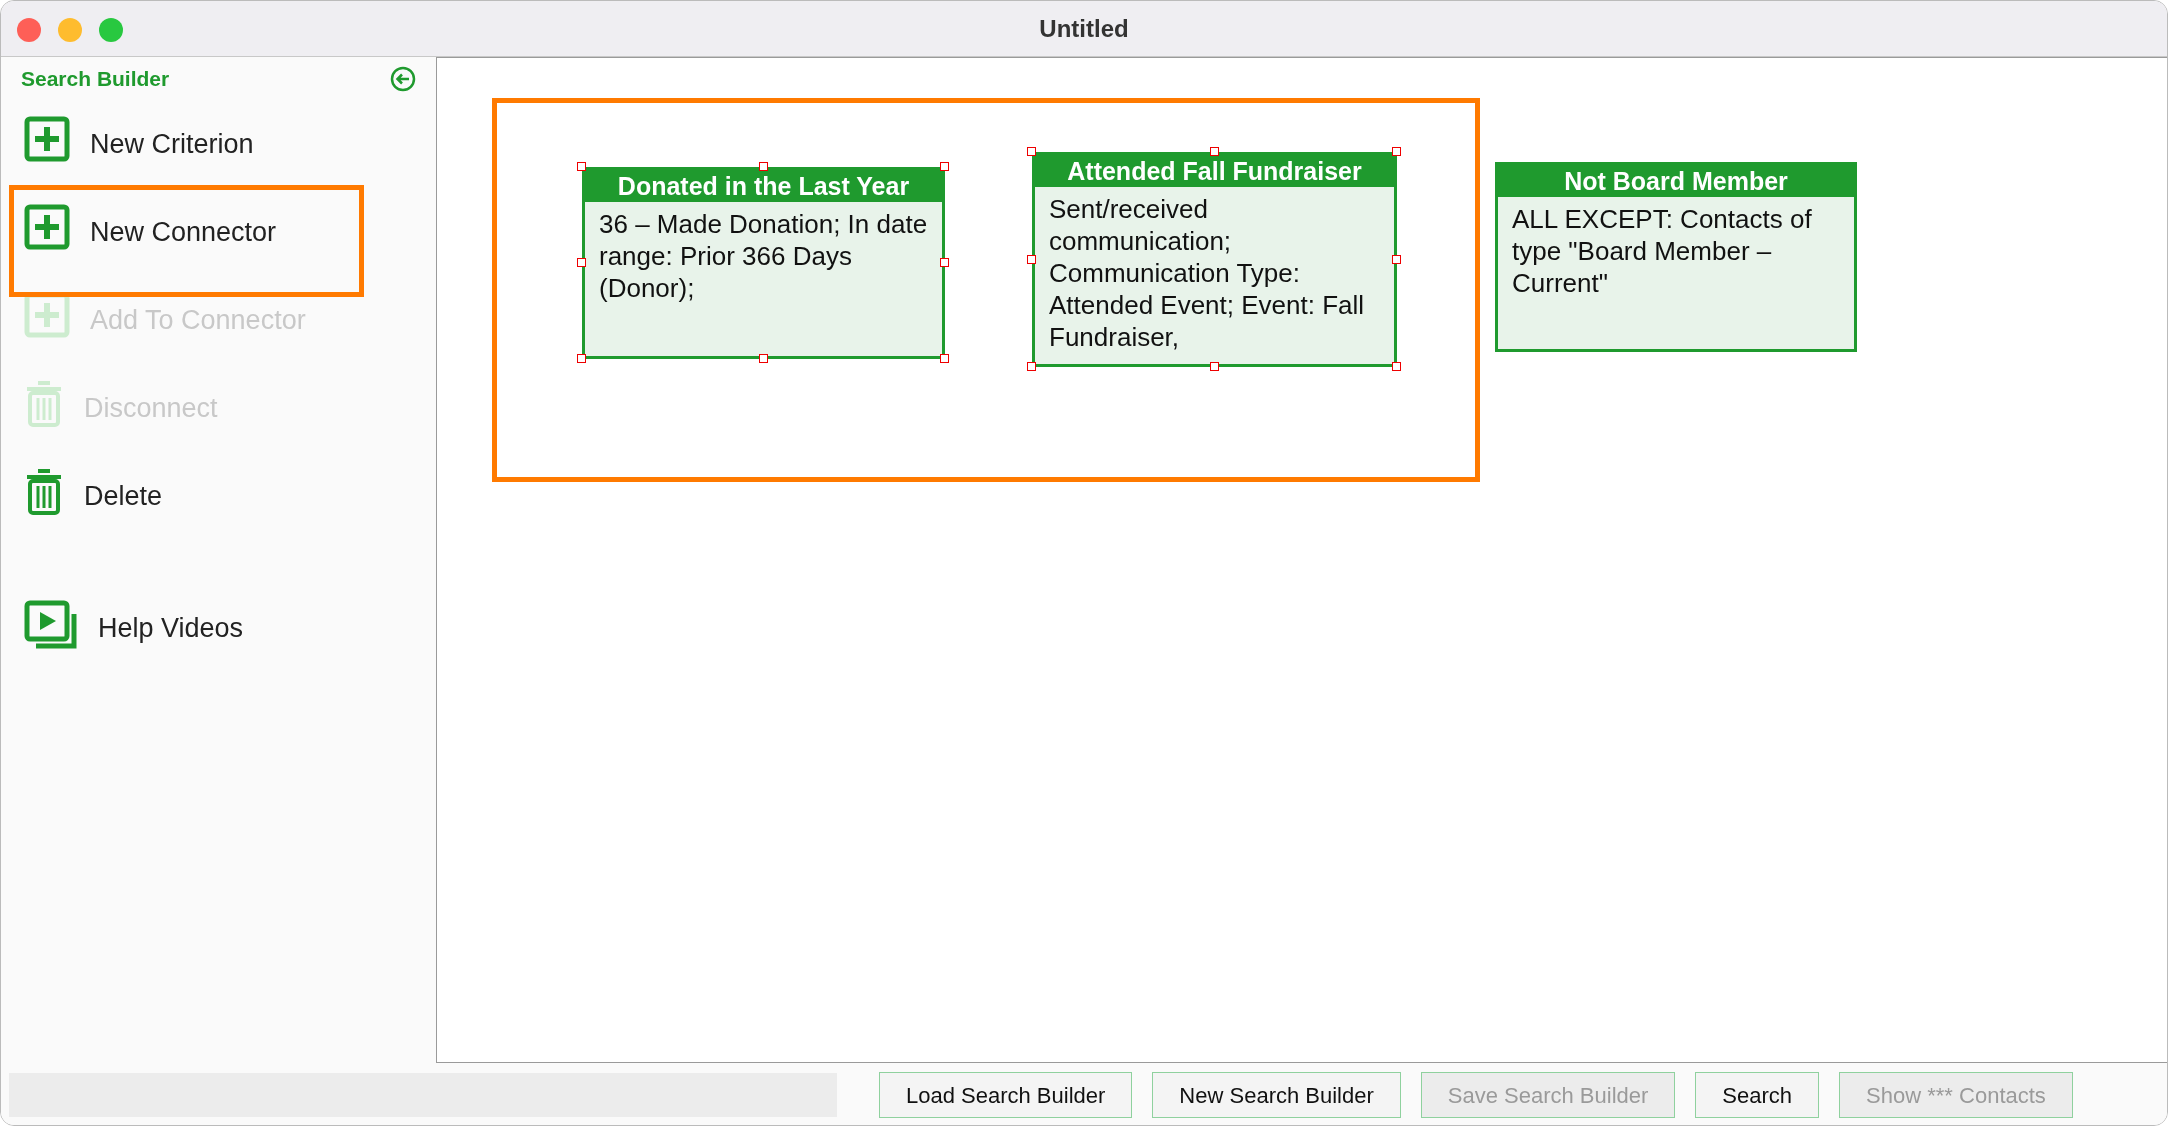  Describe the element at coordinates (29, 30) in the screenshot. I see `close-icon` at that location.